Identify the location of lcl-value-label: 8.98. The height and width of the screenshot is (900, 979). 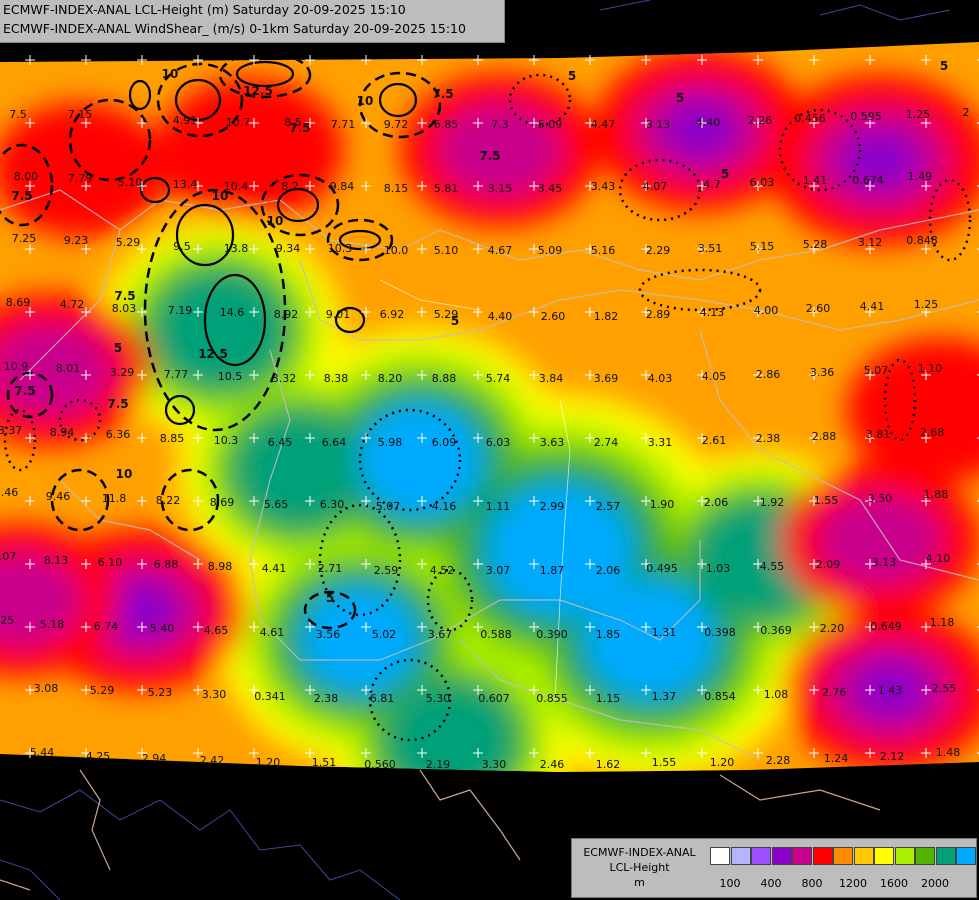
(220, 566).